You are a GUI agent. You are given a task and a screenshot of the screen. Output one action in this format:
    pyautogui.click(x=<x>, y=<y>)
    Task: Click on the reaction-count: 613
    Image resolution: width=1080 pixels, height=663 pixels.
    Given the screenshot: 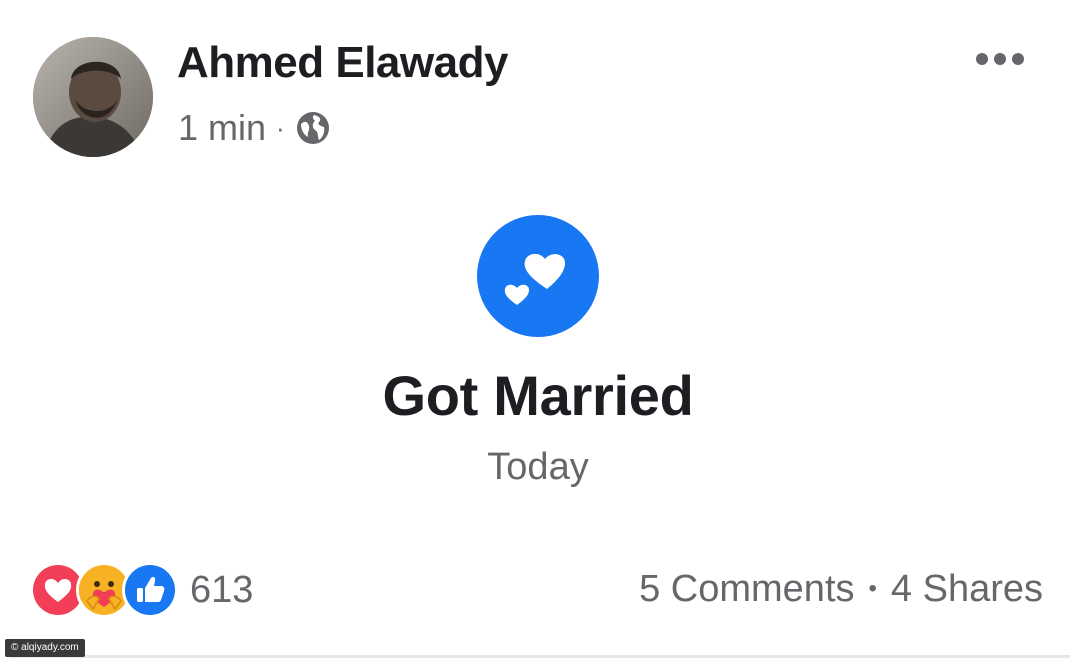 What is the action you would take?
    pyautogui.click(x=222, y=589)
    